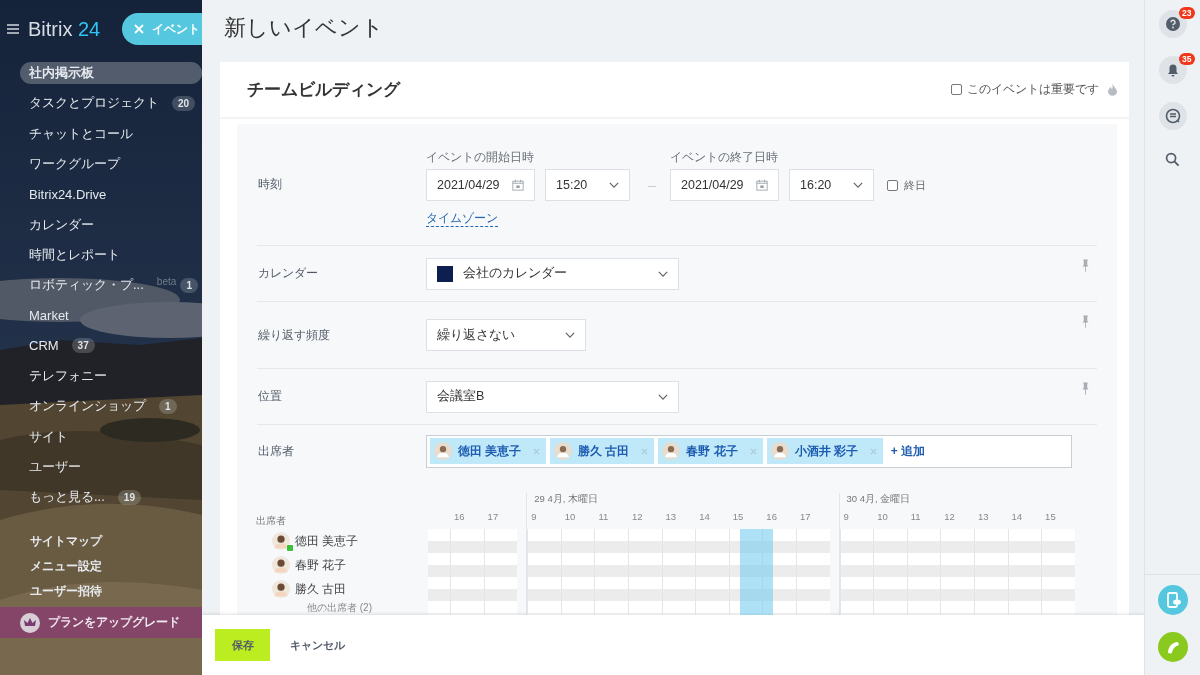 The height and width of the screenshot is (675, 1200). I want to click on sidebar-item: テレフォニー, so click(68, 376).